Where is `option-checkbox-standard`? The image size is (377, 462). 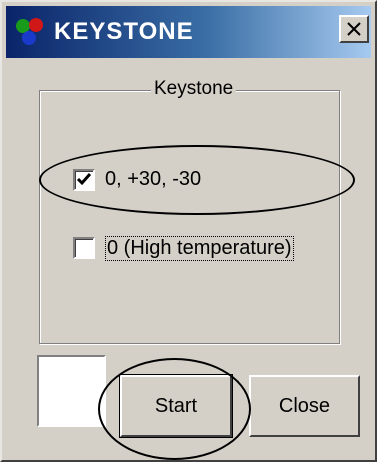 option-checkbox-standard is located at coordinates (84, 180).